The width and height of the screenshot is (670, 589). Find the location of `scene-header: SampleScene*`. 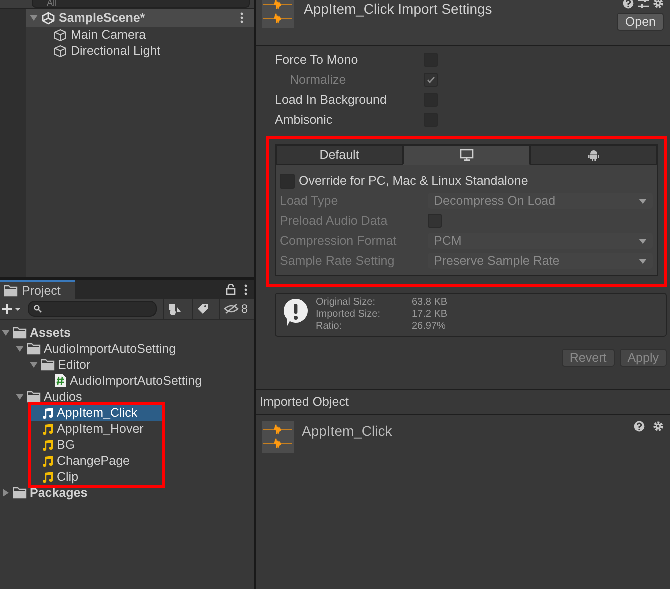

scene-header: SampleScene* is located at coordinates (140, 18).